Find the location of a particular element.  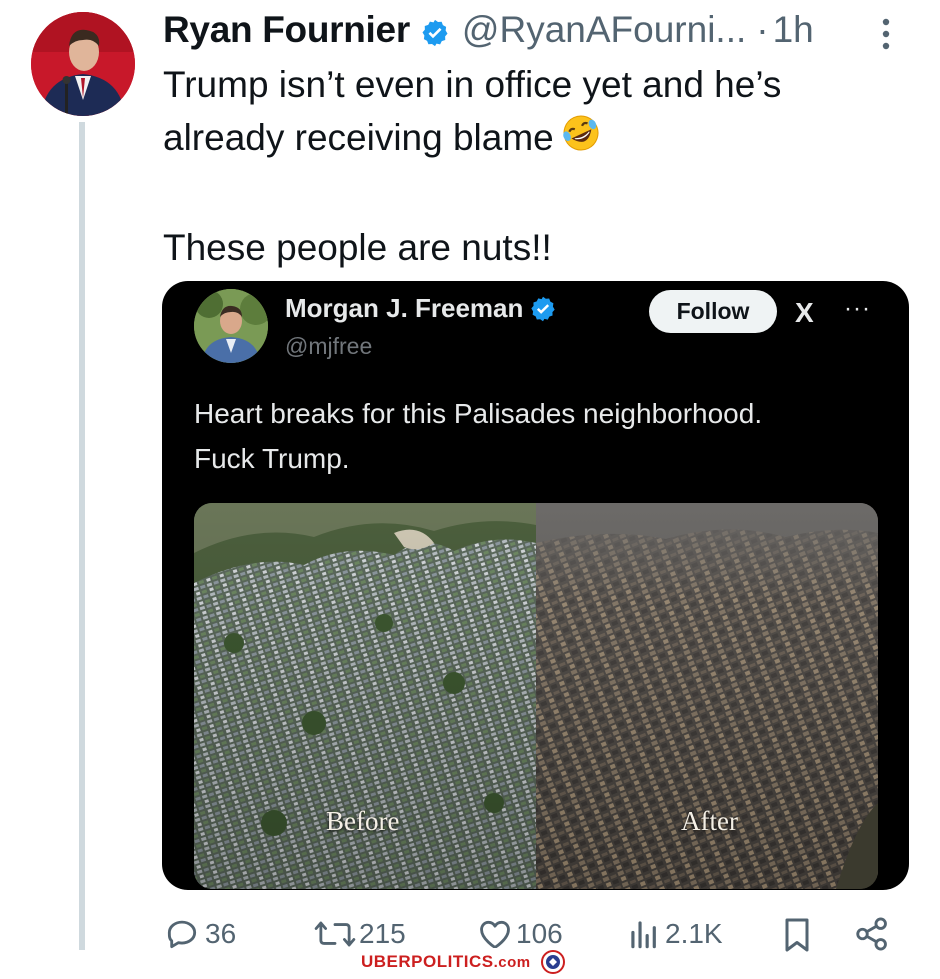

views-count: 2.1K is located at coordinates (694, 933).